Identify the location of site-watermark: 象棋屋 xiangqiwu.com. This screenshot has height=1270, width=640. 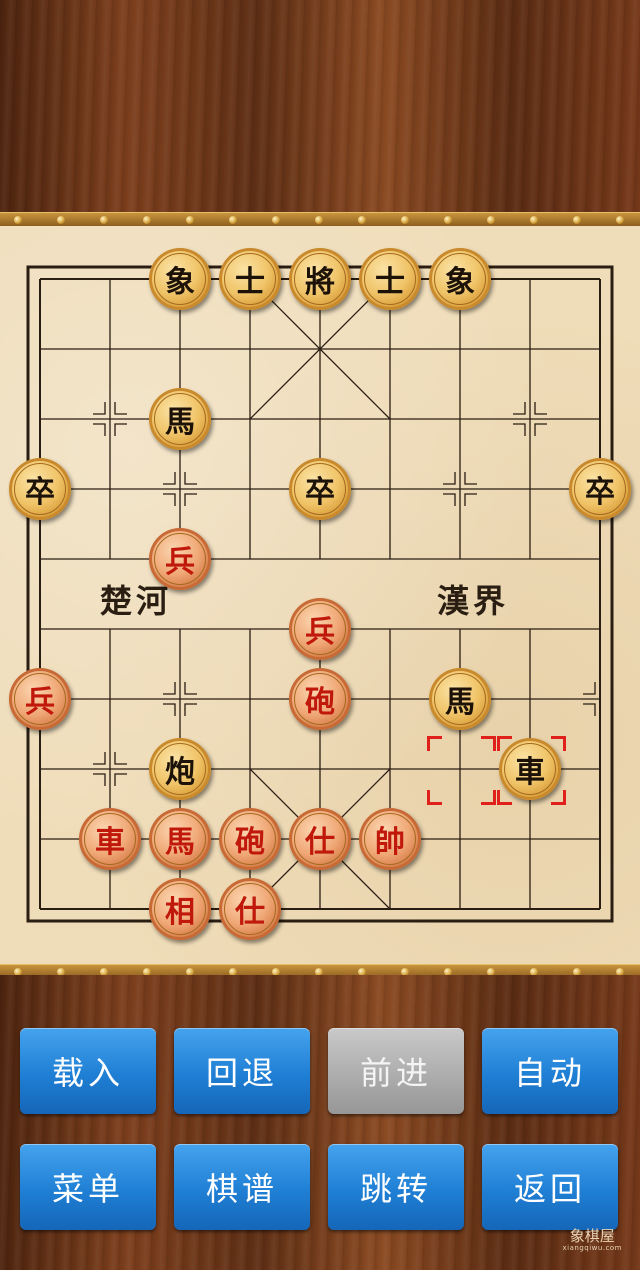
(592, 1240).